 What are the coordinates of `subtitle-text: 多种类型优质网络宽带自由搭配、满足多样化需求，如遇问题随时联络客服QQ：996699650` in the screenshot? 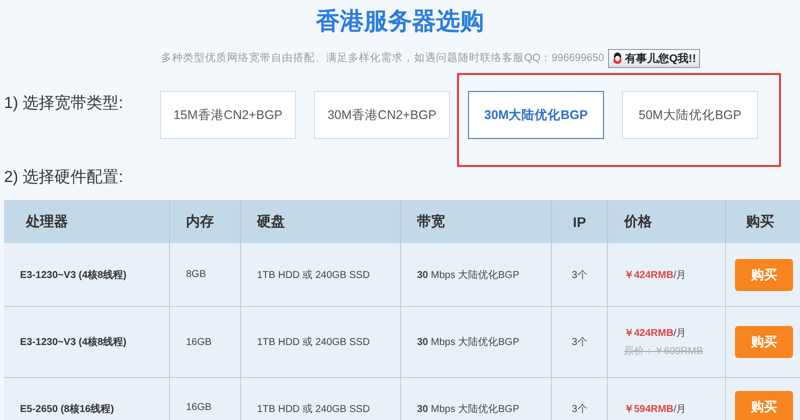 It's located at (382, 58).